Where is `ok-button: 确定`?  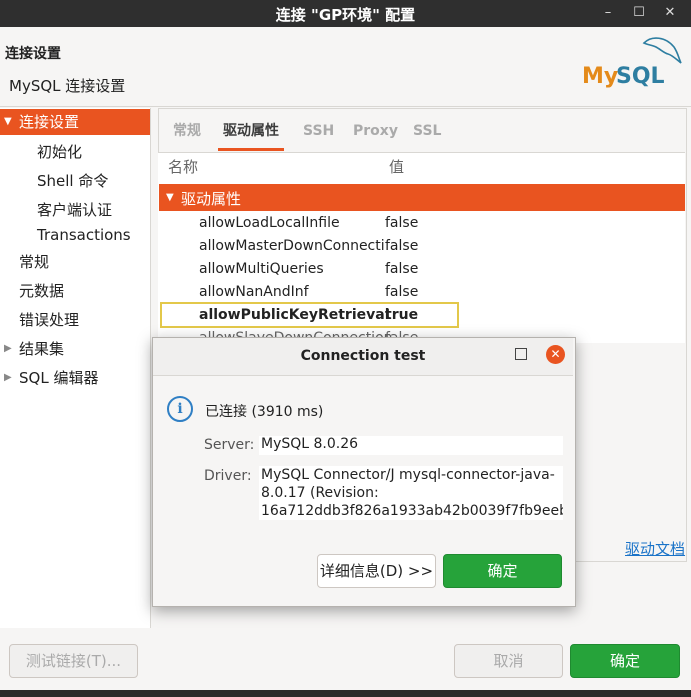
ok-button: 确定 is located at coordinates (625, 661).